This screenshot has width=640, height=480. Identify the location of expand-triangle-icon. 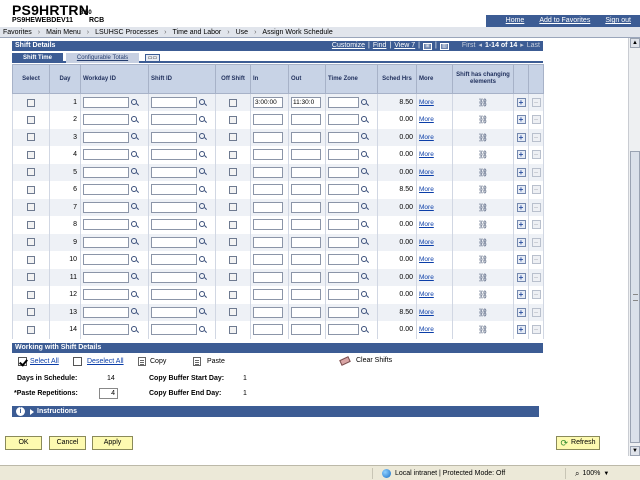
(32, 411).